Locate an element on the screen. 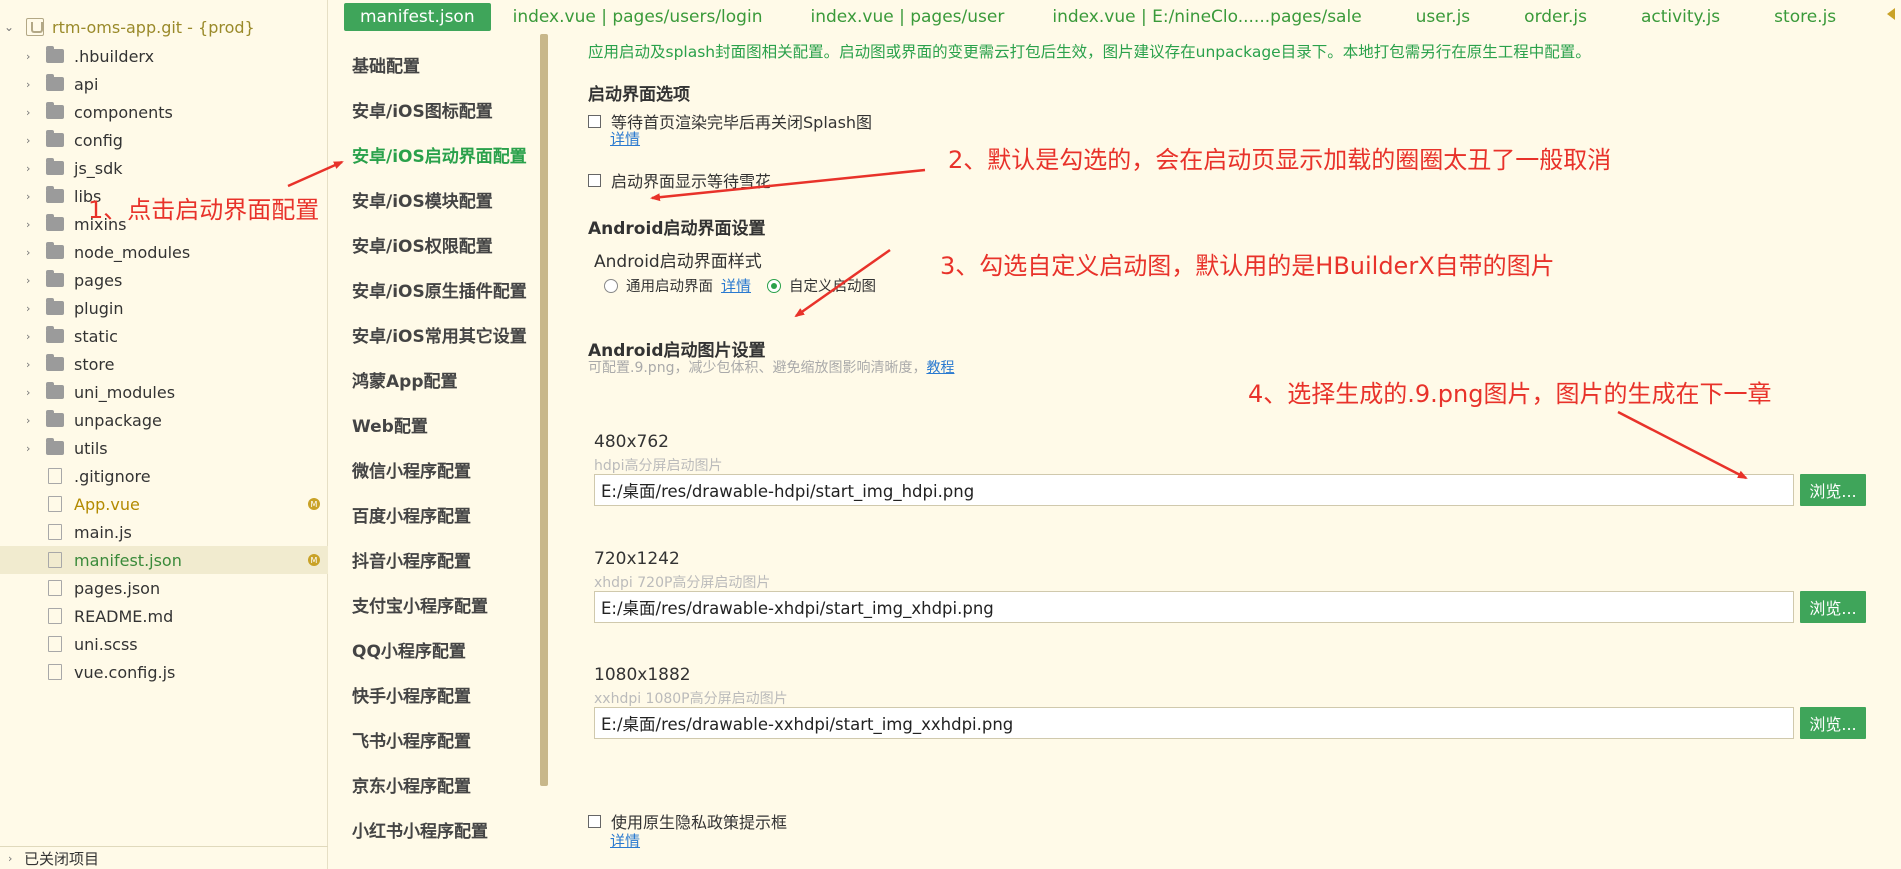 This screenshot has height=869, width=1901. settings-nav-item-18: 小红书小程序配置 is located at coordinates (420, 829).